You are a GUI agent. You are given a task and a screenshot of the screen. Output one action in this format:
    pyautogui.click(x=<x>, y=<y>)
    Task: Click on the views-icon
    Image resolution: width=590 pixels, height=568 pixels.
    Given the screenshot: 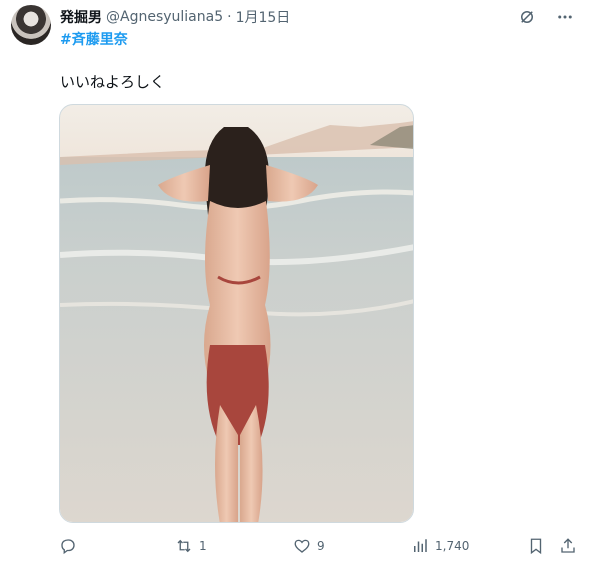 What is the action you would take?
    pyautogui.click(x=420, y=546)
    